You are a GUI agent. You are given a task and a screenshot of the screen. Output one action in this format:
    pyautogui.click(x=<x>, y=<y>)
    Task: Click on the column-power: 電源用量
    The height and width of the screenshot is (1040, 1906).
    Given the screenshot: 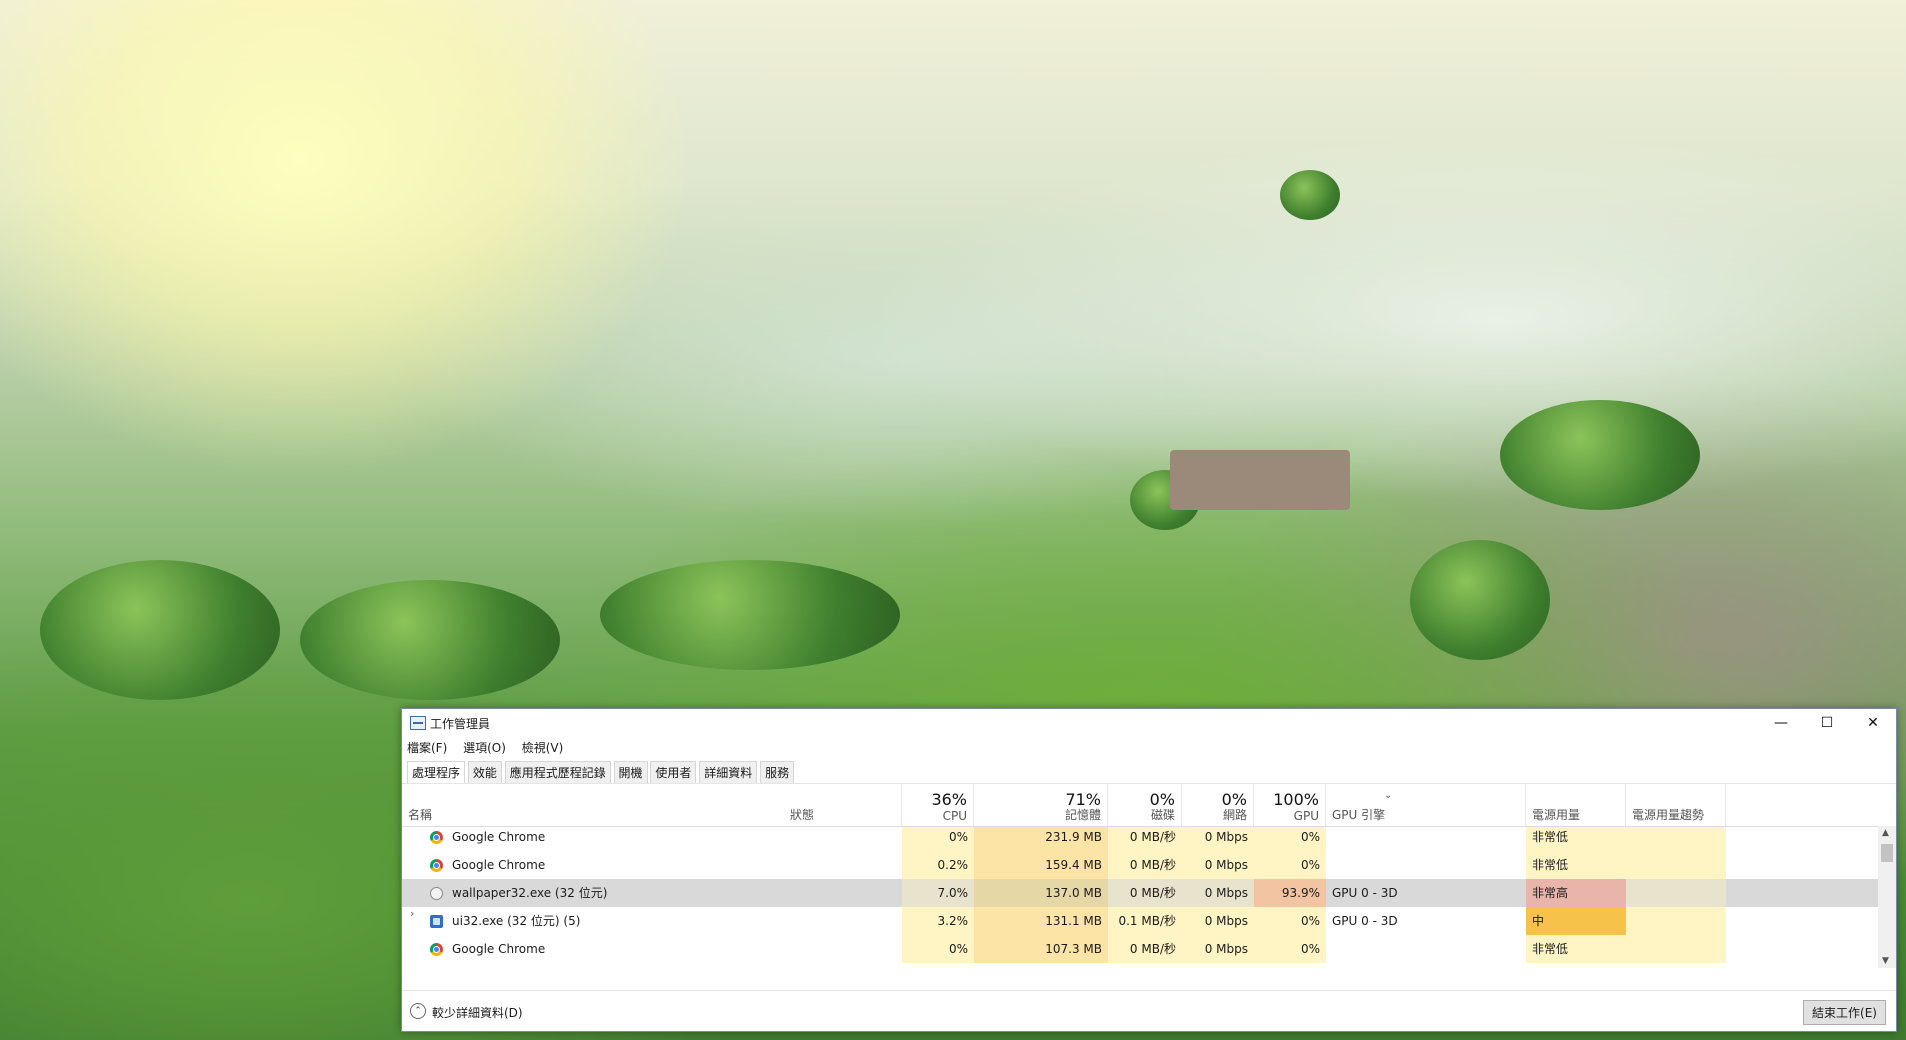 What is the action you would take?
    pyautogui.click(x=1576, y=805)
    